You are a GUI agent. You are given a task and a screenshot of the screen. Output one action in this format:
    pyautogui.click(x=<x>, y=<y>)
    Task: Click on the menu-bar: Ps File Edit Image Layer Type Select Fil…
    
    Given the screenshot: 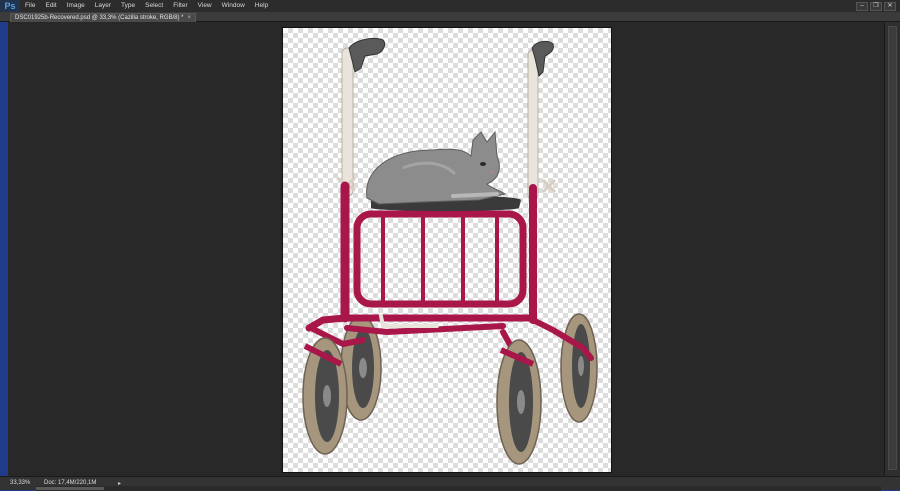 What is the action you would take?
    pyautogui.click(x=450, y=6)
    